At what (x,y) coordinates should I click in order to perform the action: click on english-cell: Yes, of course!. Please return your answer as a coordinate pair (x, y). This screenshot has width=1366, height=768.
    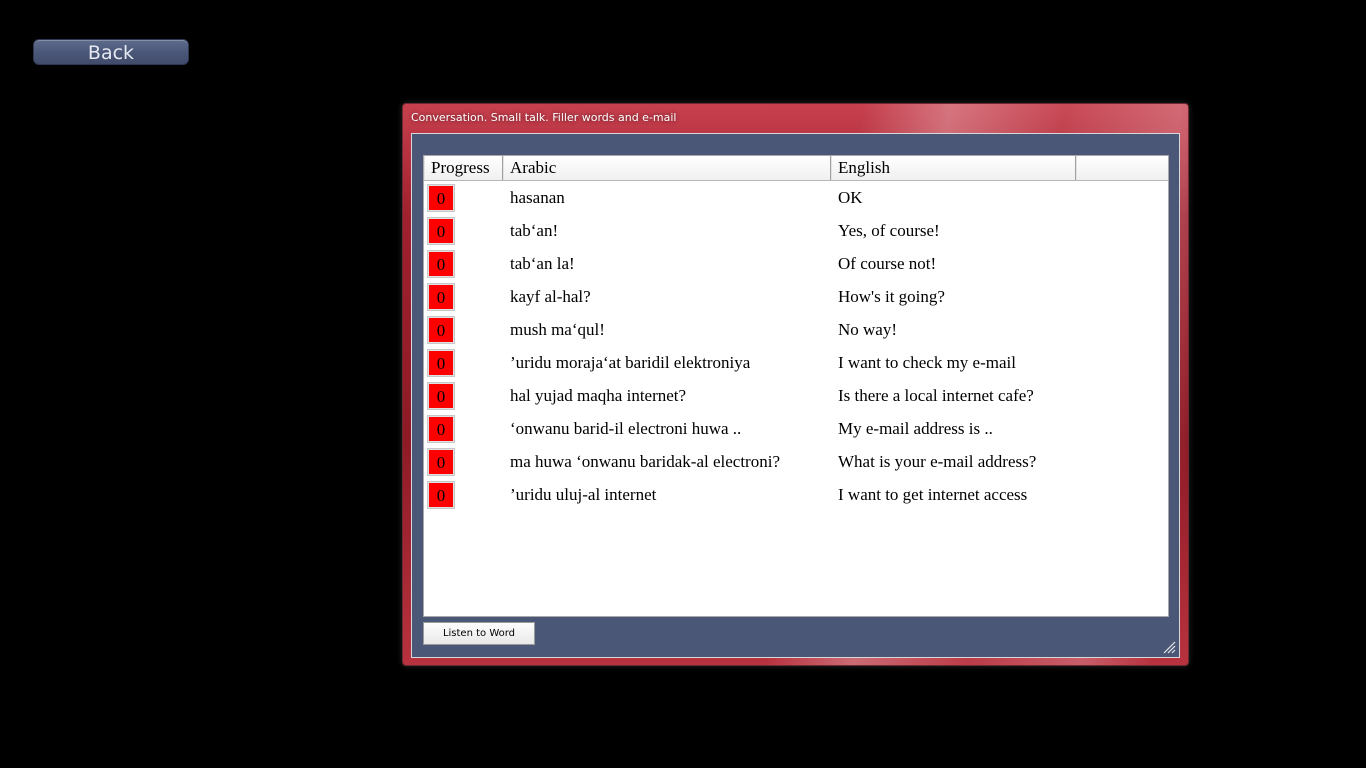
    Looking at the image, I should click on (889, 230).